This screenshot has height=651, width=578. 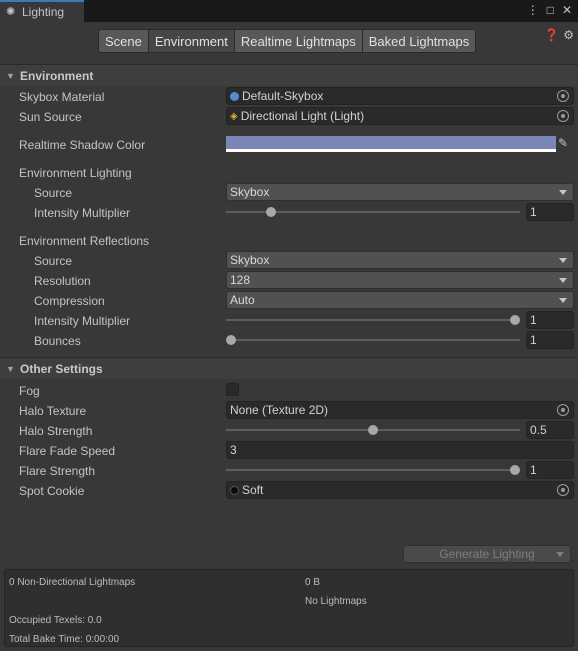 I want to click on sun-source-label: Sun Source, so click(x=50, y=117).